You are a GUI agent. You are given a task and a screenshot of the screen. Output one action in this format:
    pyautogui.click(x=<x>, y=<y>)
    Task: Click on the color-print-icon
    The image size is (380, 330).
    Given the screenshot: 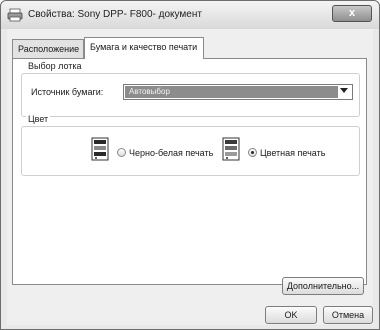 What is the action you would take?
    pyautogui.click(x=231, y=149)
    